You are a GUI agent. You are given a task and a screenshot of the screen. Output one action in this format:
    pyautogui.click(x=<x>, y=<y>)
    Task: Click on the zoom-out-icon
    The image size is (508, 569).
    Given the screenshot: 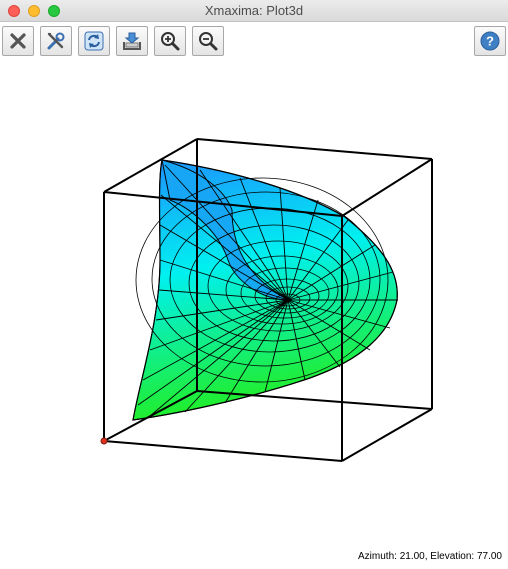 What is the action you would take?
    pyautogui.click(x=208, y=41)
    